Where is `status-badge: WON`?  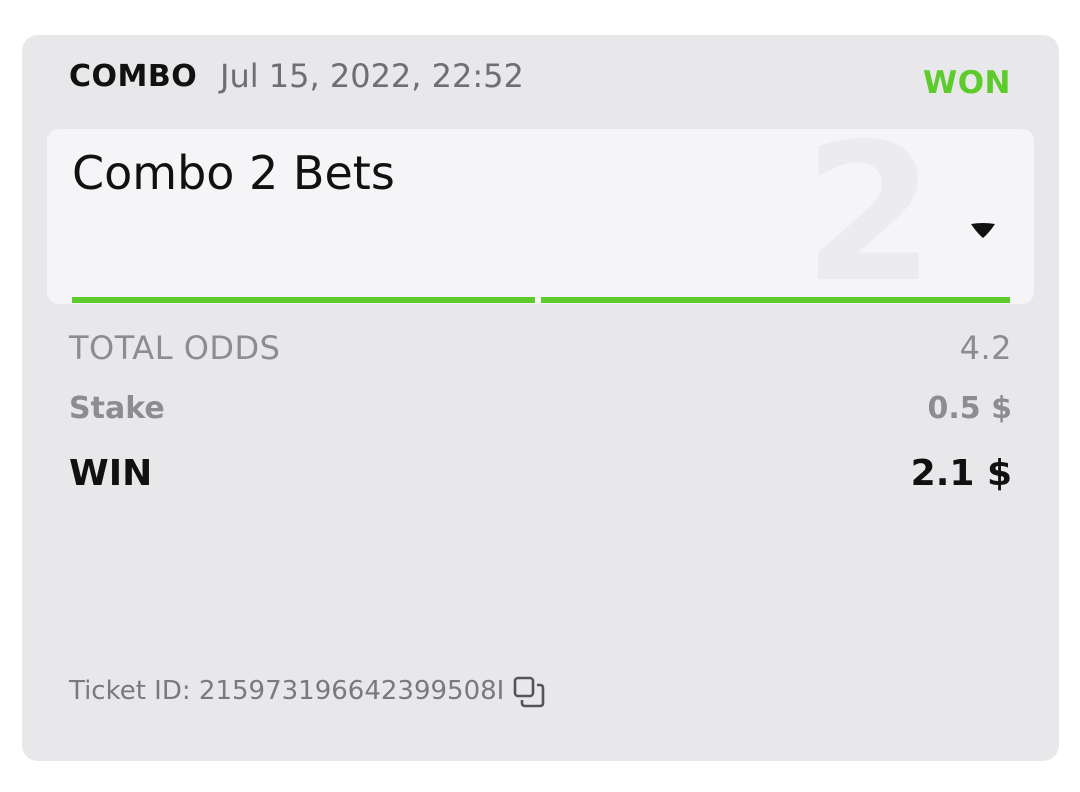
status-badge: WON is located at coordinates (967, 83).